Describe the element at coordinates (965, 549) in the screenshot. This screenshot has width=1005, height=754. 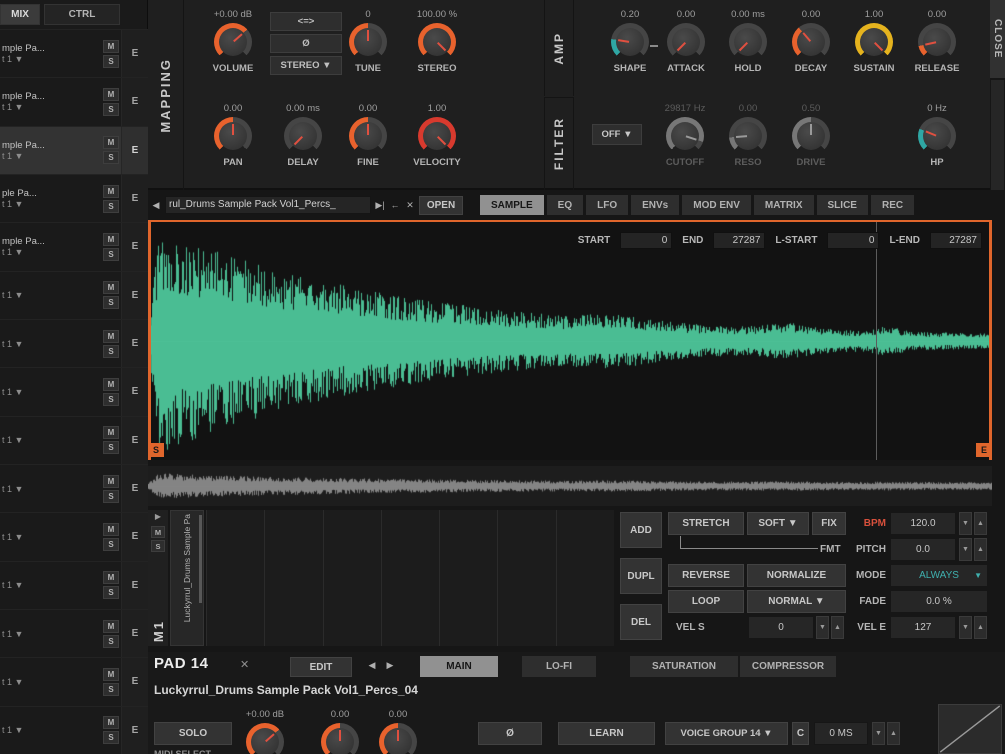
I see `pitch-down-button: ▼` at that location.